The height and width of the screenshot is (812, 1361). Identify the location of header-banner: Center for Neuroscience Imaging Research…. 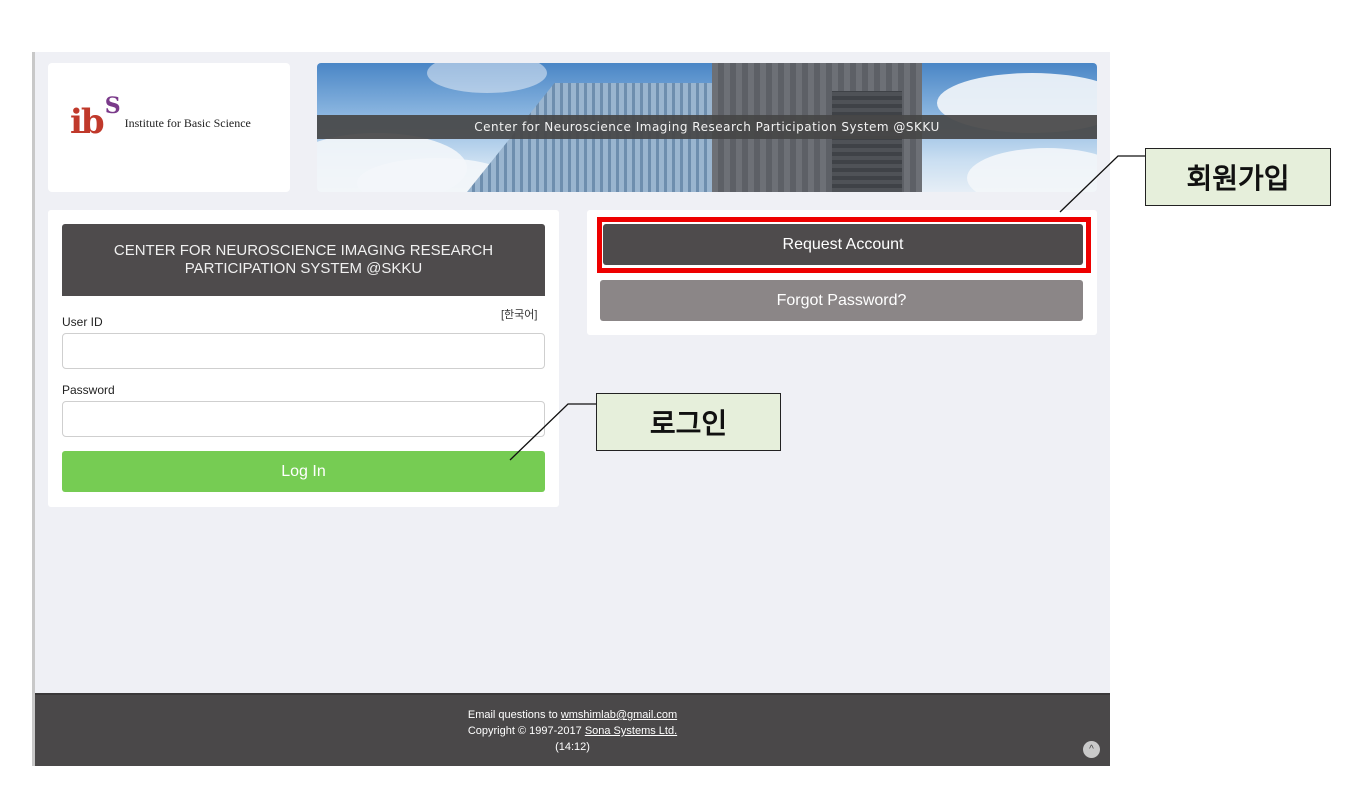
(707, 127).